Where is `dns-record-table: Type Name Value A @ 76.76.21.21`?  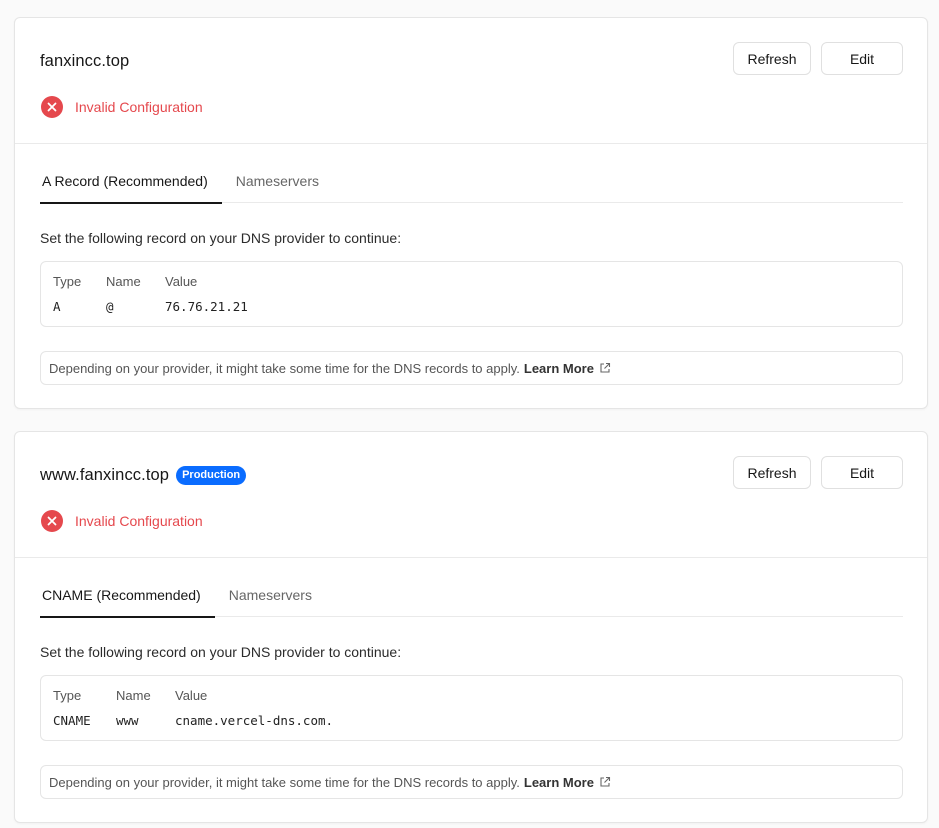
dns-record-table: Type Name Value A @ 76.76.21.21 is located at coordinates (471, 294).